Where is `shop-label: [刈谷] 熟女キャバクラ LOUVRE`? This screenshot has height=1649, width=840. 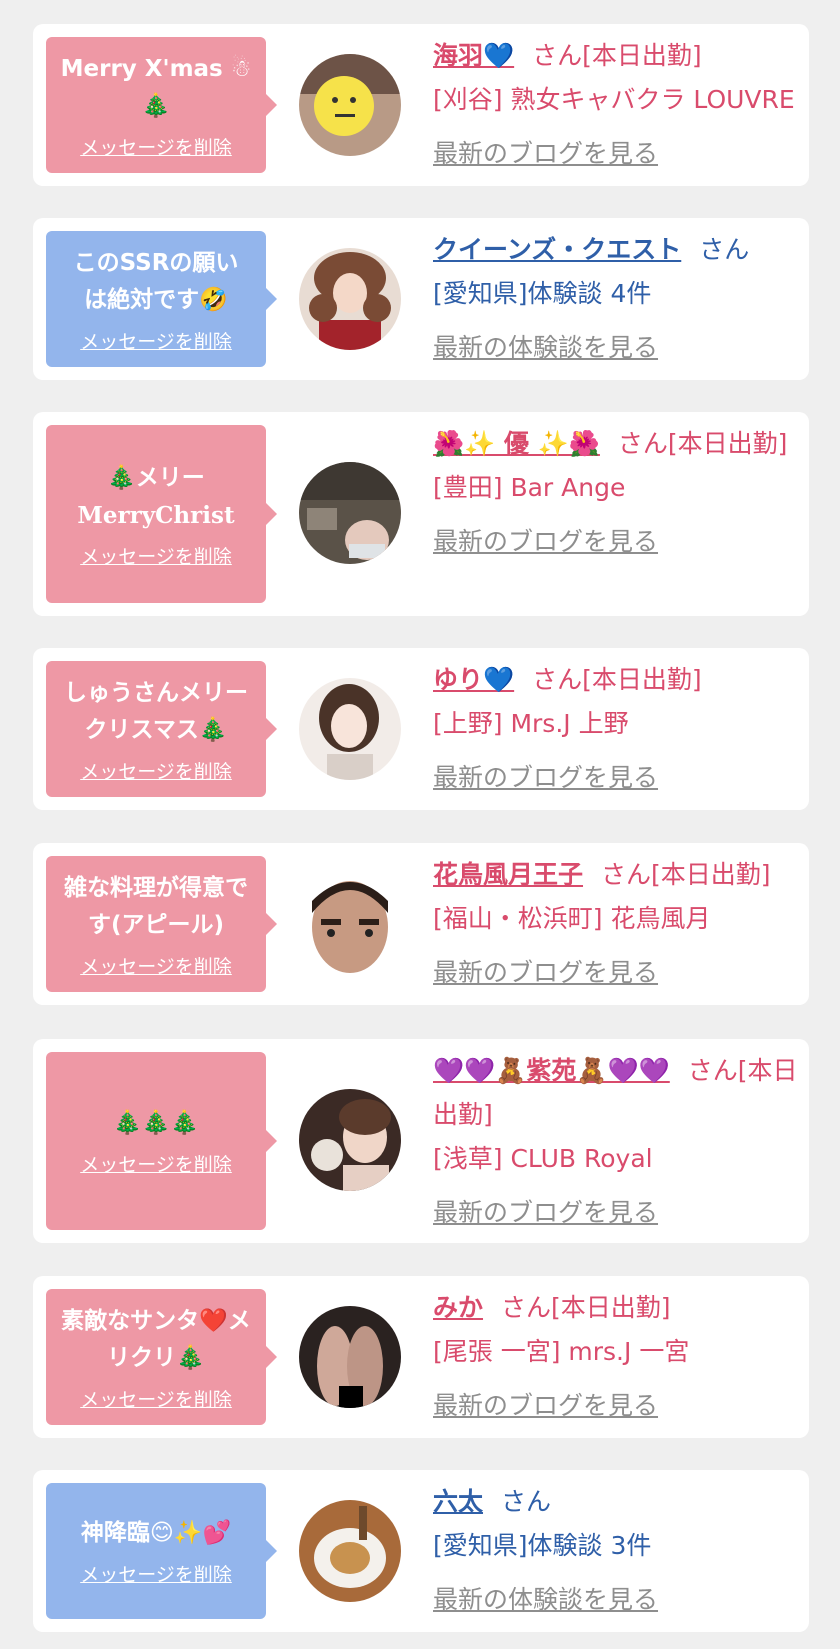 shop-label: [刈谷] 熟女キャバクラ LOUVRE is located at coordinates (614, 99).